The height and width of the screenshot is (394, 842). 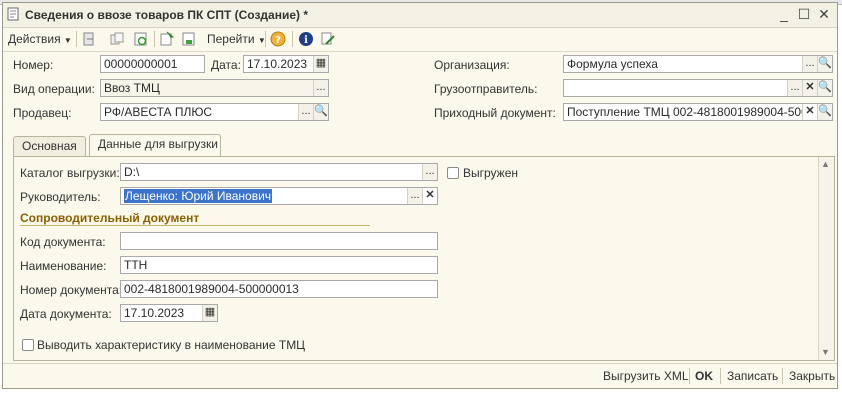 I want to click on manager-clear-icon: ✕, so click(x=429, y=196).